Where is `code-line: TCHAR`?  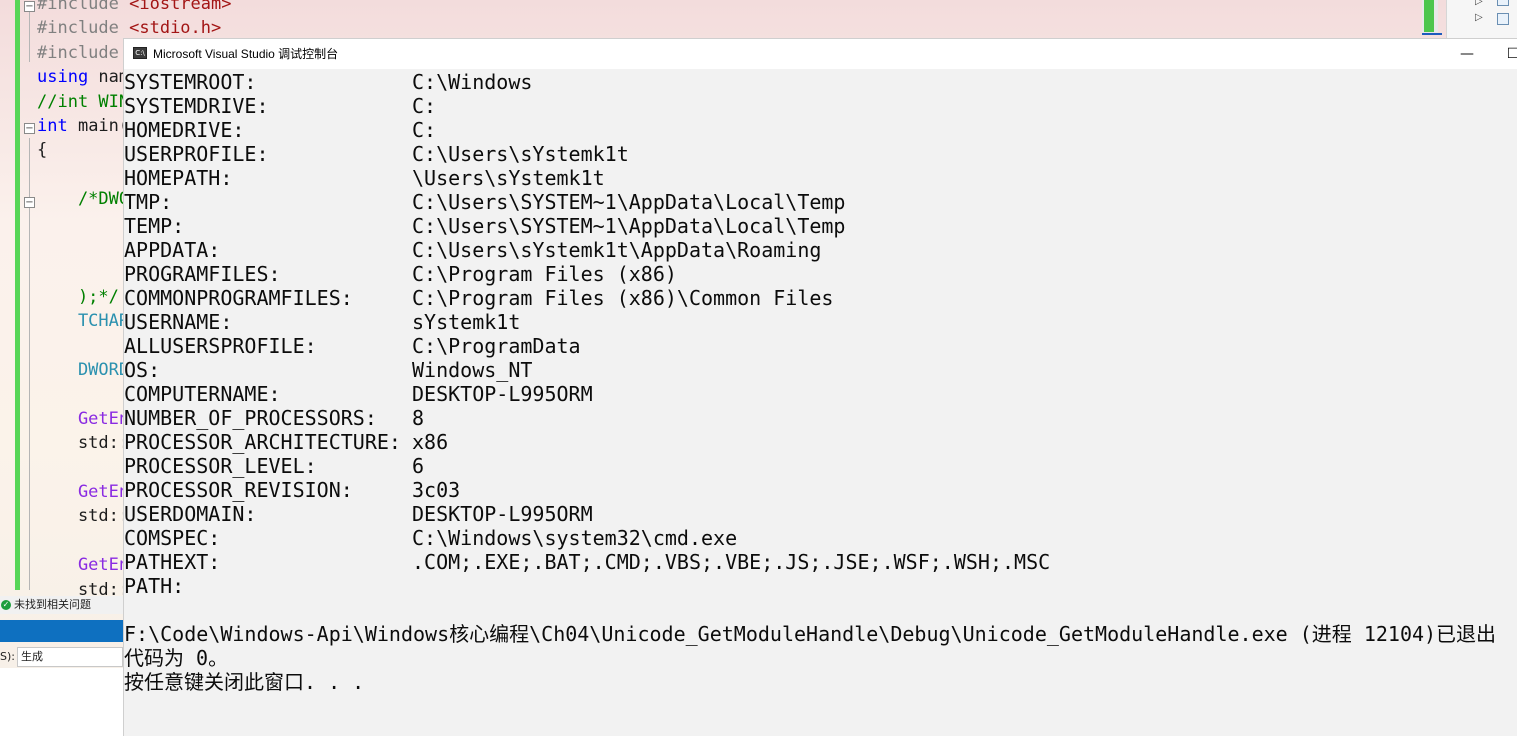 code-line: TCHAR is located at coordinates (83, 321).